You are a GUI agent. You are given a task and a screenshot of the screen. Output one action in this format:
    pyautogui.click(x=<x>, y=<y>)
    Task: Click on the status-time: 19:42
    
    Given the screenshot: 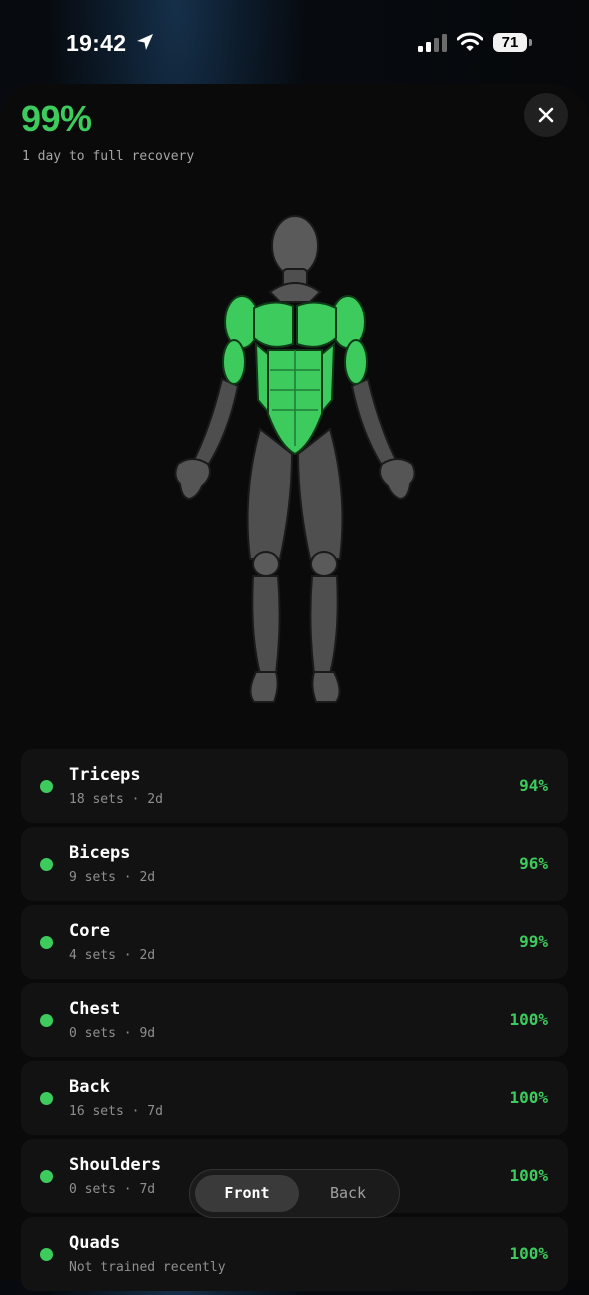 What is the action you would take?
    pyautogui.click(x=96, y=43)
    